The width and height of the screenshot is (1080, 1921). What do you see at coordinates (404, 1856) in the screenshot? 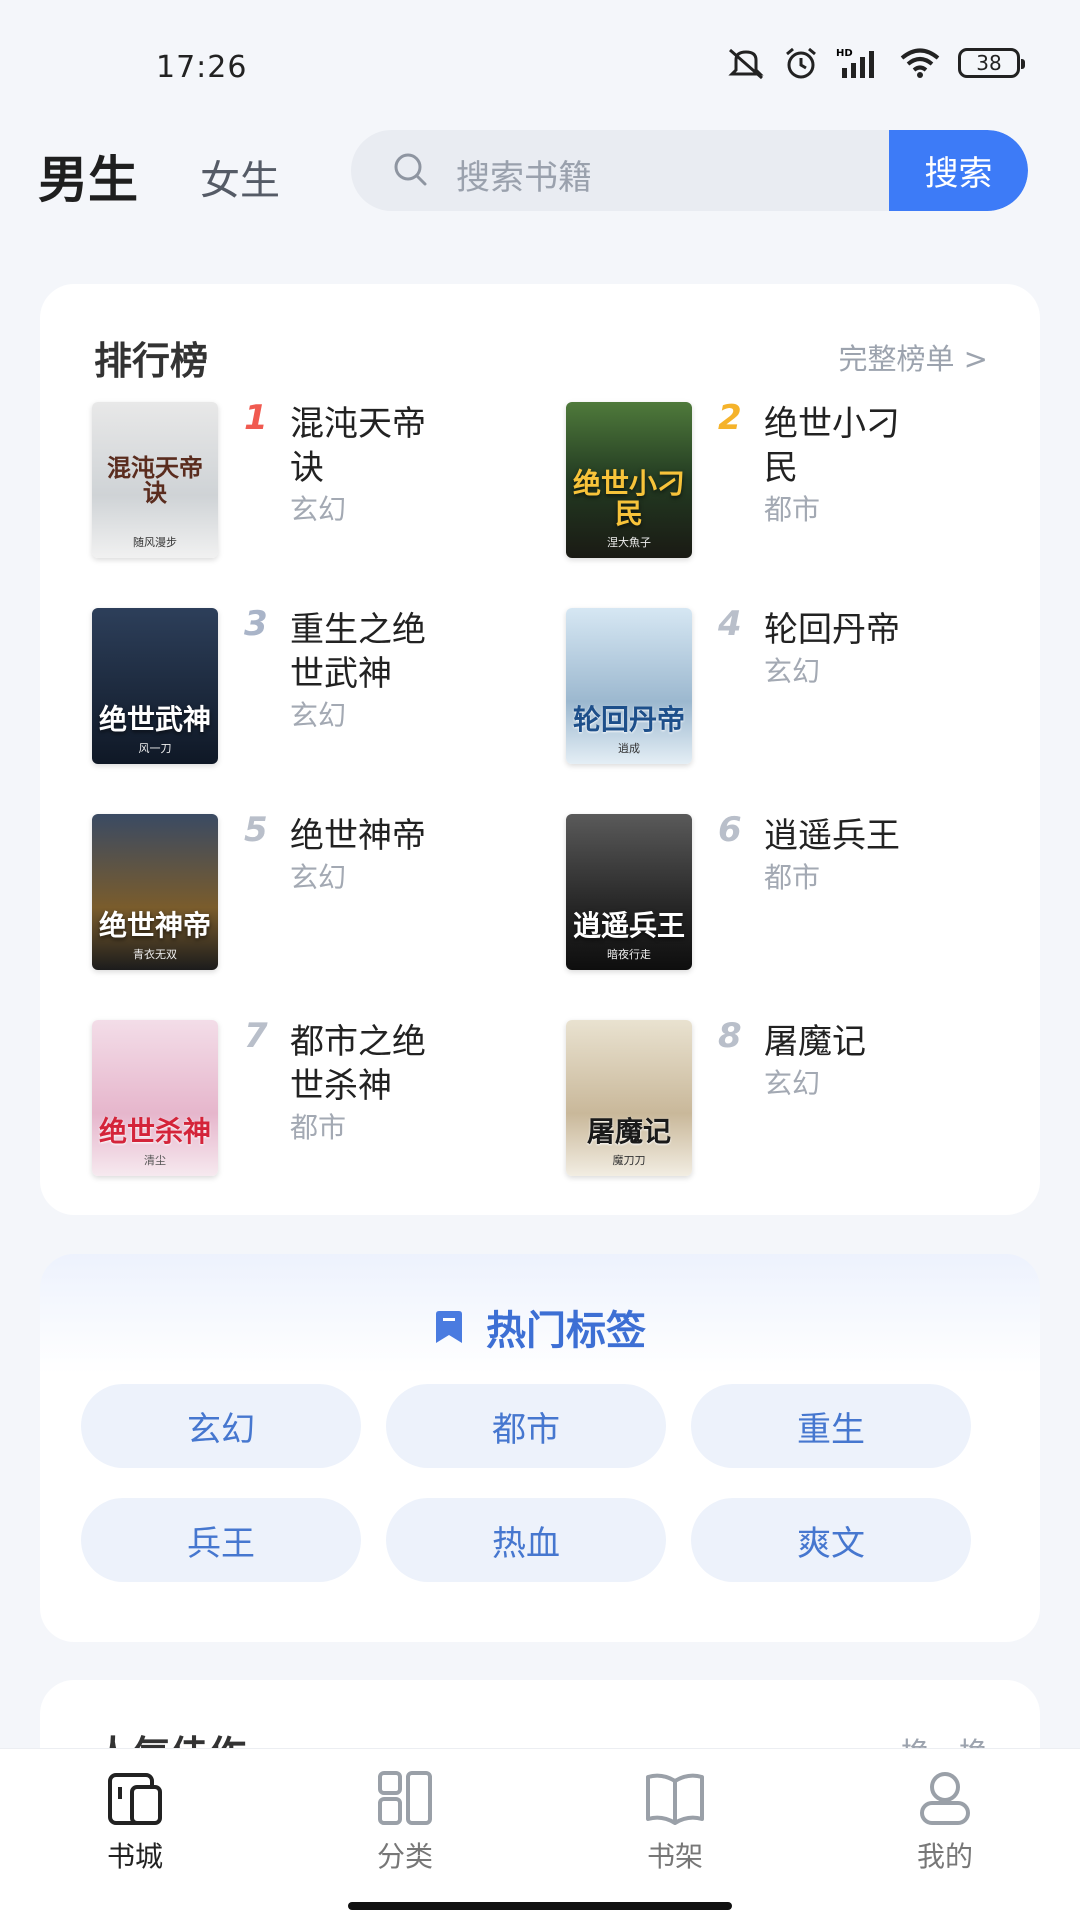
I see `nav-label: 分类` at bounding box center [404, 1856].